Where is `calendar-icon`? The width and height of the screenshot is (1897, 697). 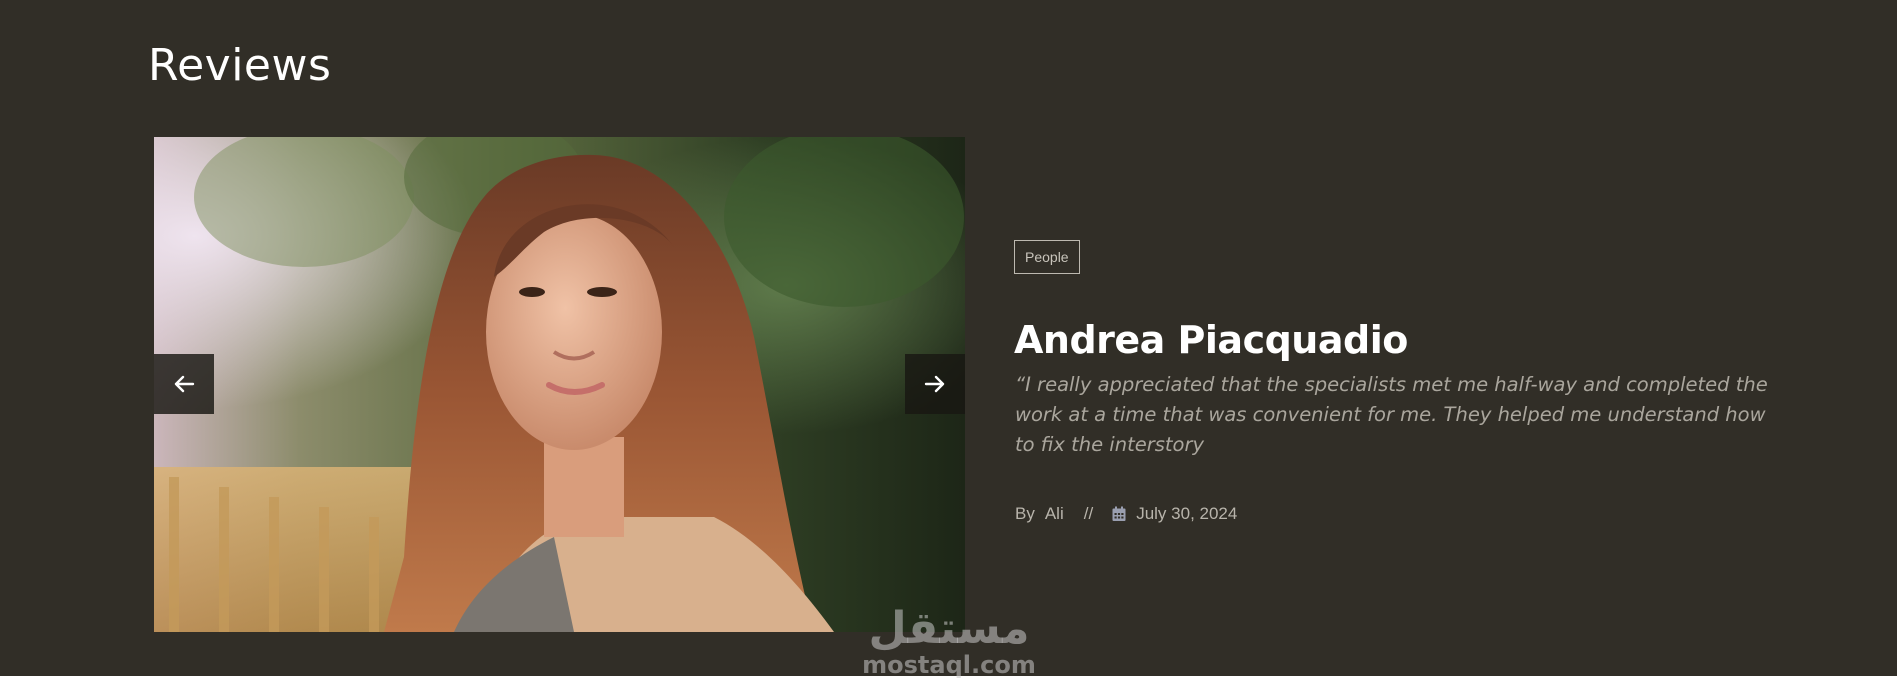
calendar-icon is located at coordinates (1119, 514).